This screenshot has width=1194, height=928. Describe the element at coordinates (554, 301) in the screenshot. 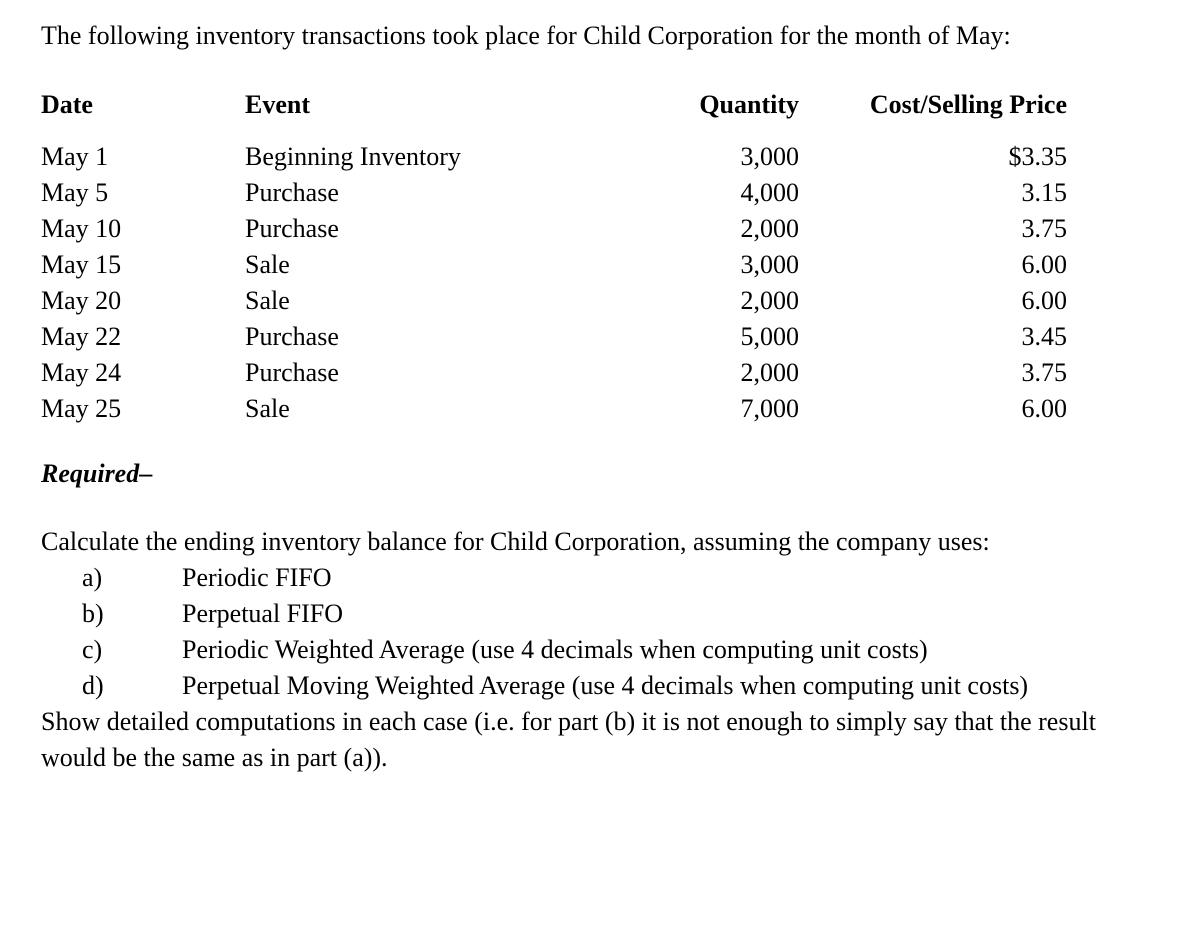

I see `table-row: May 20 Sale 2,000 6.00` at that location.